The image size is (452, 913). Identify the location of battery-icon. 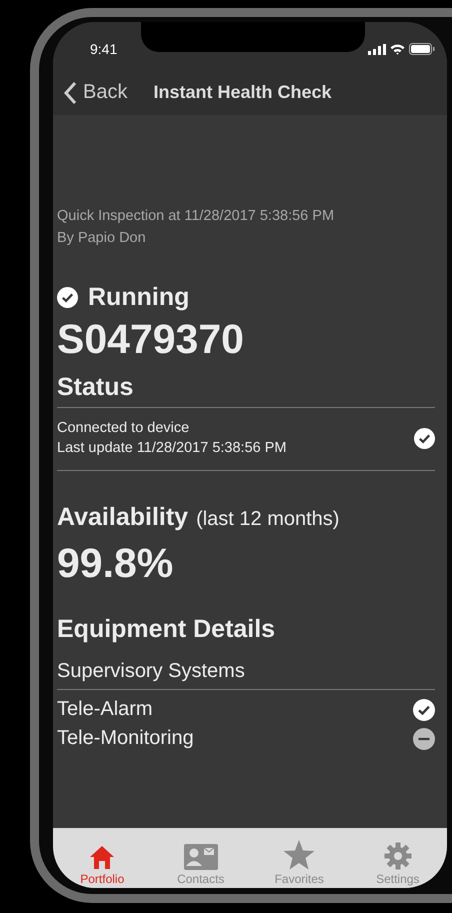
(422, 49).